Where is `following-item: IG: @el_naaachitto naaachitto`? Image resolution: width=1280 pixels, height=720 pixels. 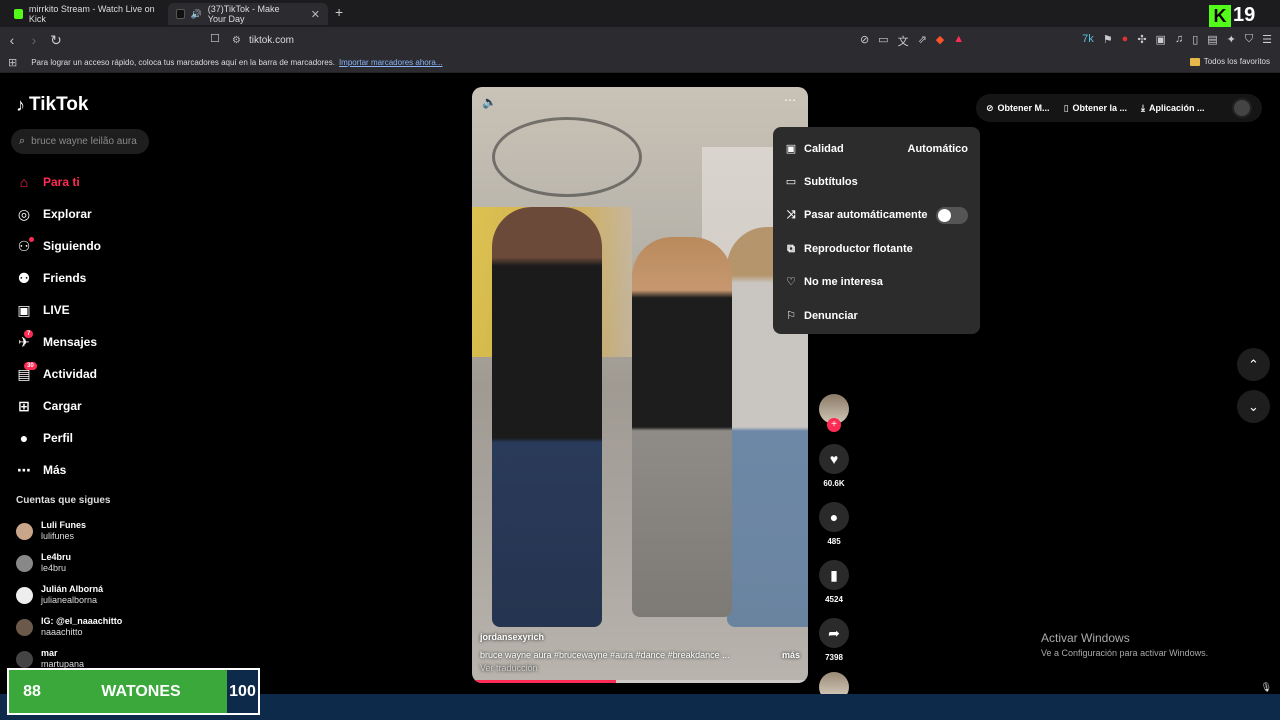 following-item: IG: @el_naaachitto naaachitto is located at coordinates (86, 627).